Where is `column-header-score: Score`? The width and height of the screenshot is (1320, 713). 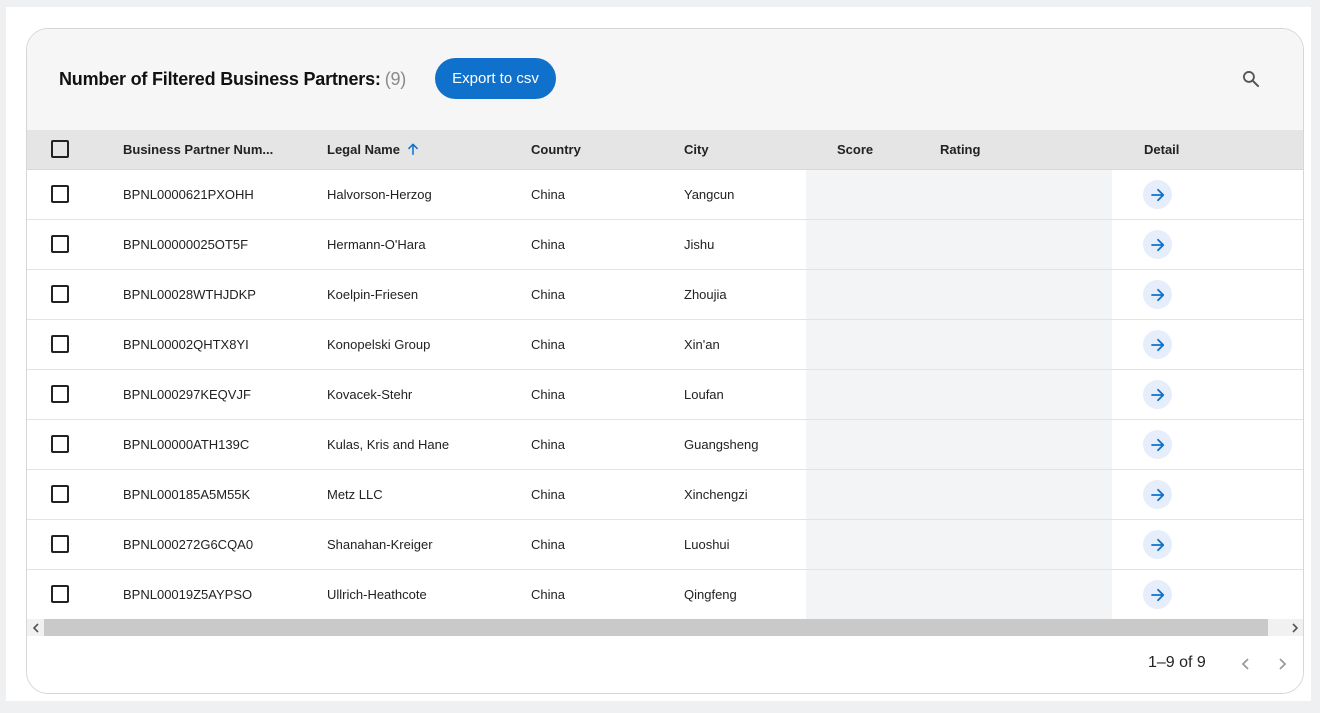
column-header-score: Score is located at coordinates (855, 149).